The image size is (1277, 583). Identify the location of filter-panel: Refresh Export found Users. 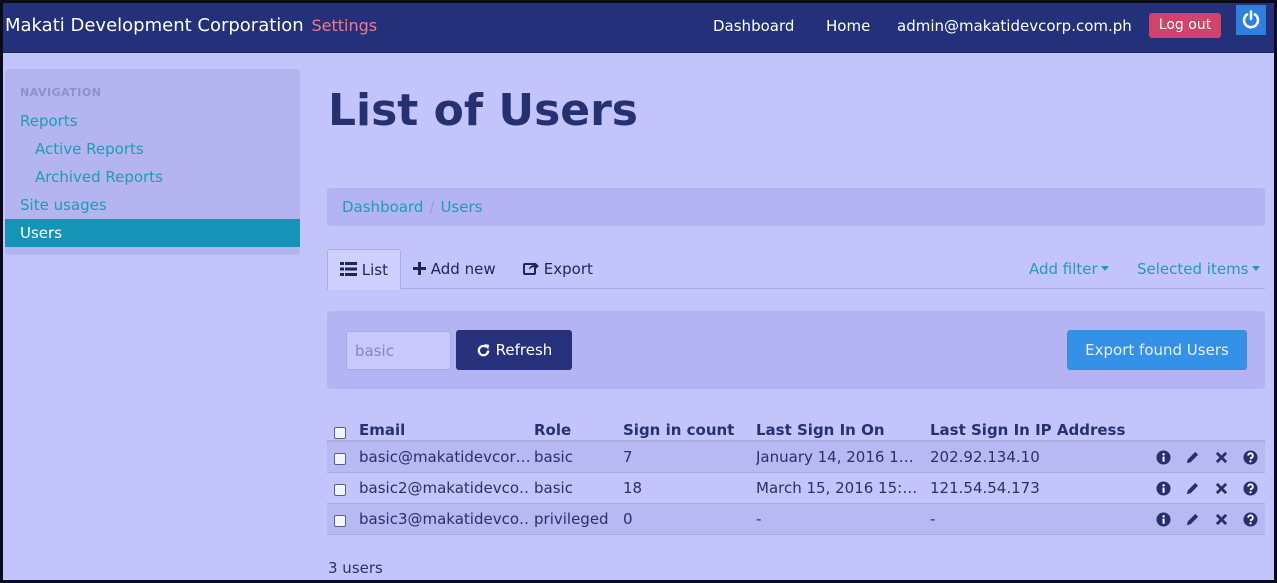
(796, 350).